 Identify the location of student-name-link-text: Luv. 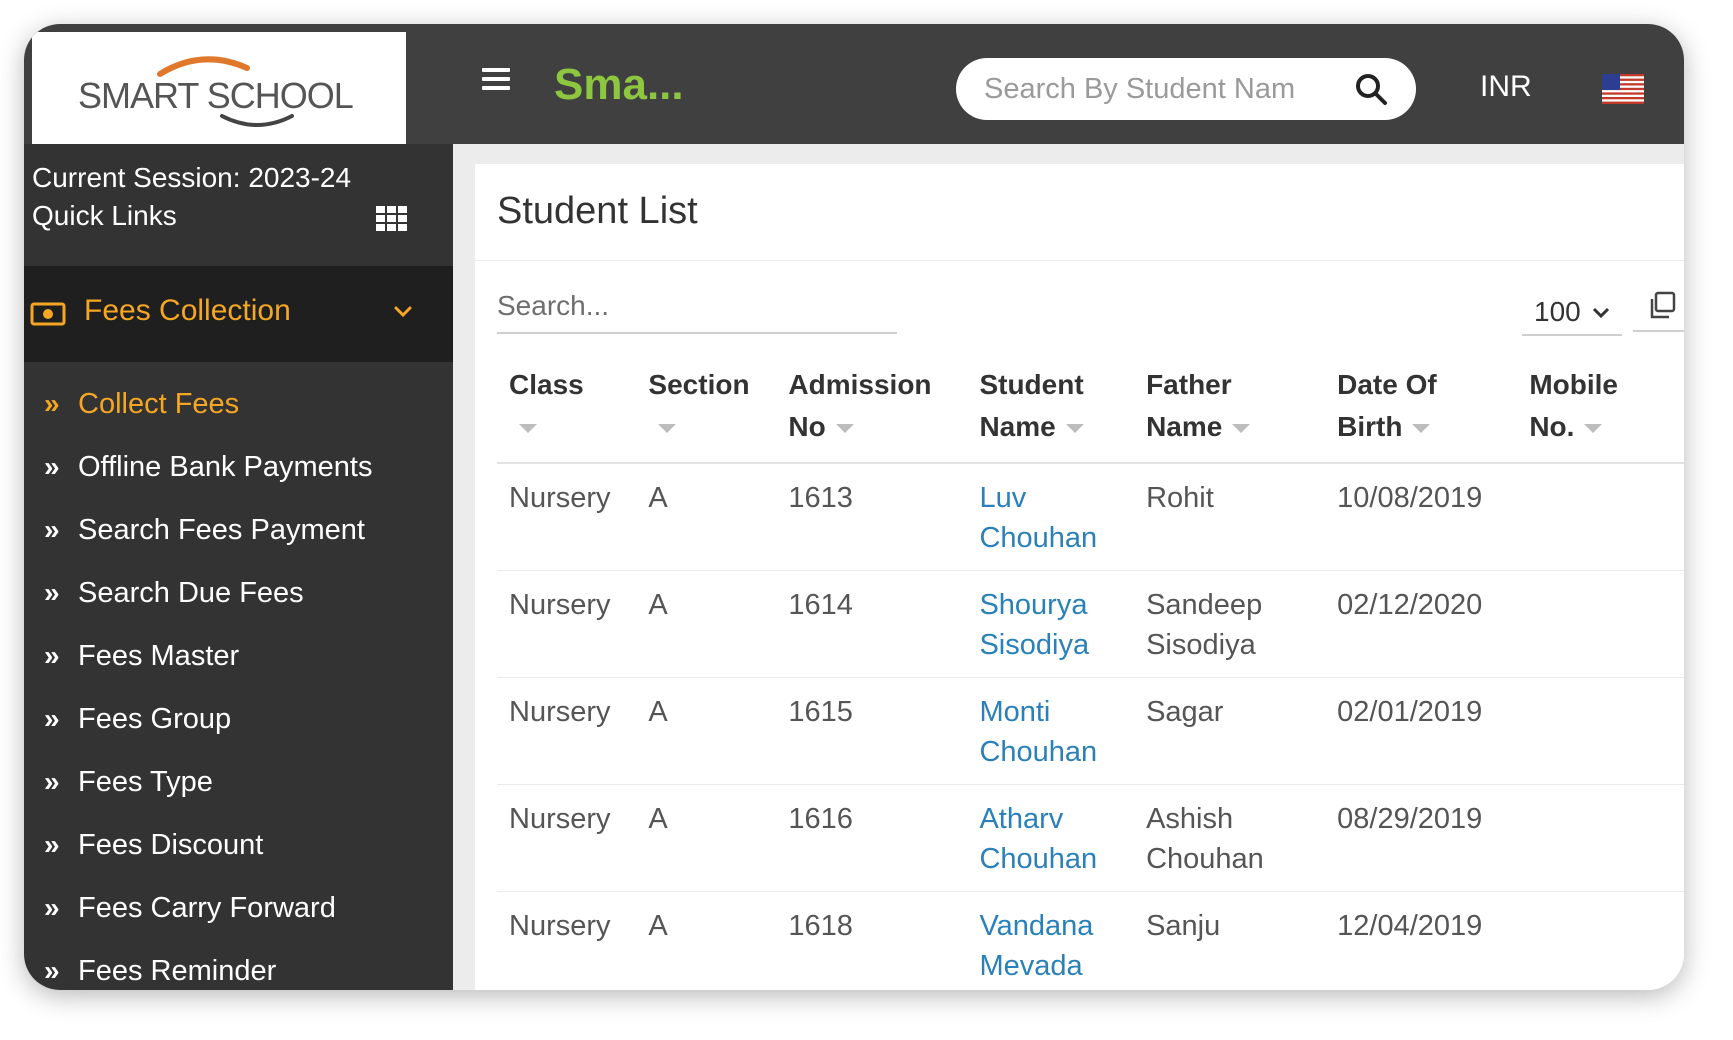
(1002, 498).